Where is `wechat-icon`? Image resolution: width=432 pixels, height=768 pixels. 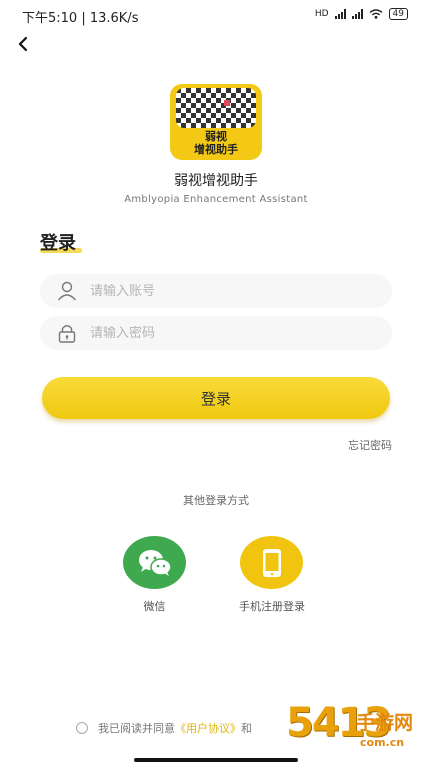 wechat-icon is located at coordinates (155, 562).